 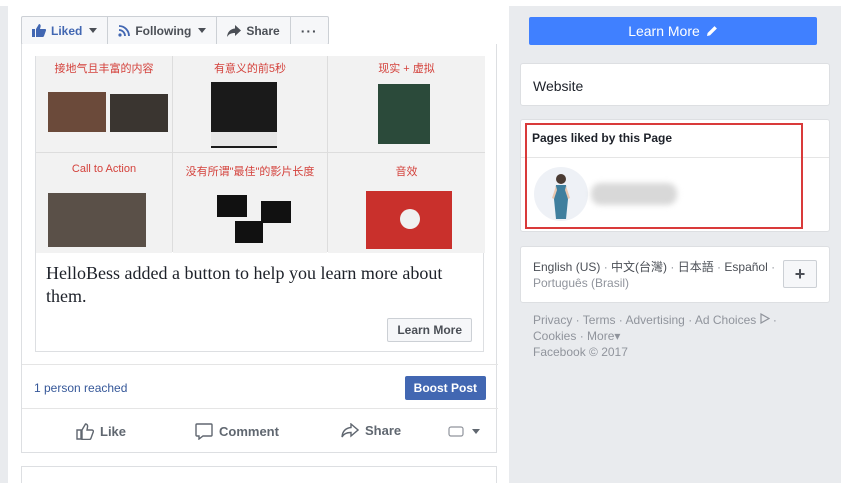 I want to click on reach-row: 1 person reached Boost Post, so click(x=260, y=386).